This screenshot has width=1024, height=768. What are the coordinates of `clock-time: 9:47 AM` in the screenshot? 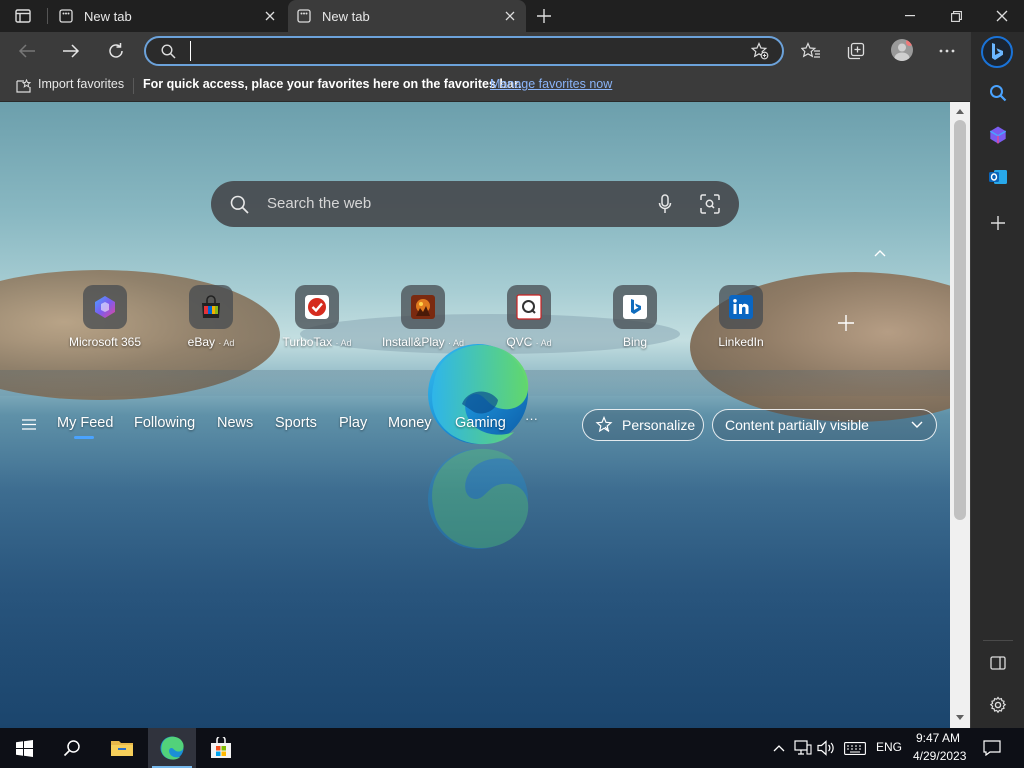 It's located at (938, 738).